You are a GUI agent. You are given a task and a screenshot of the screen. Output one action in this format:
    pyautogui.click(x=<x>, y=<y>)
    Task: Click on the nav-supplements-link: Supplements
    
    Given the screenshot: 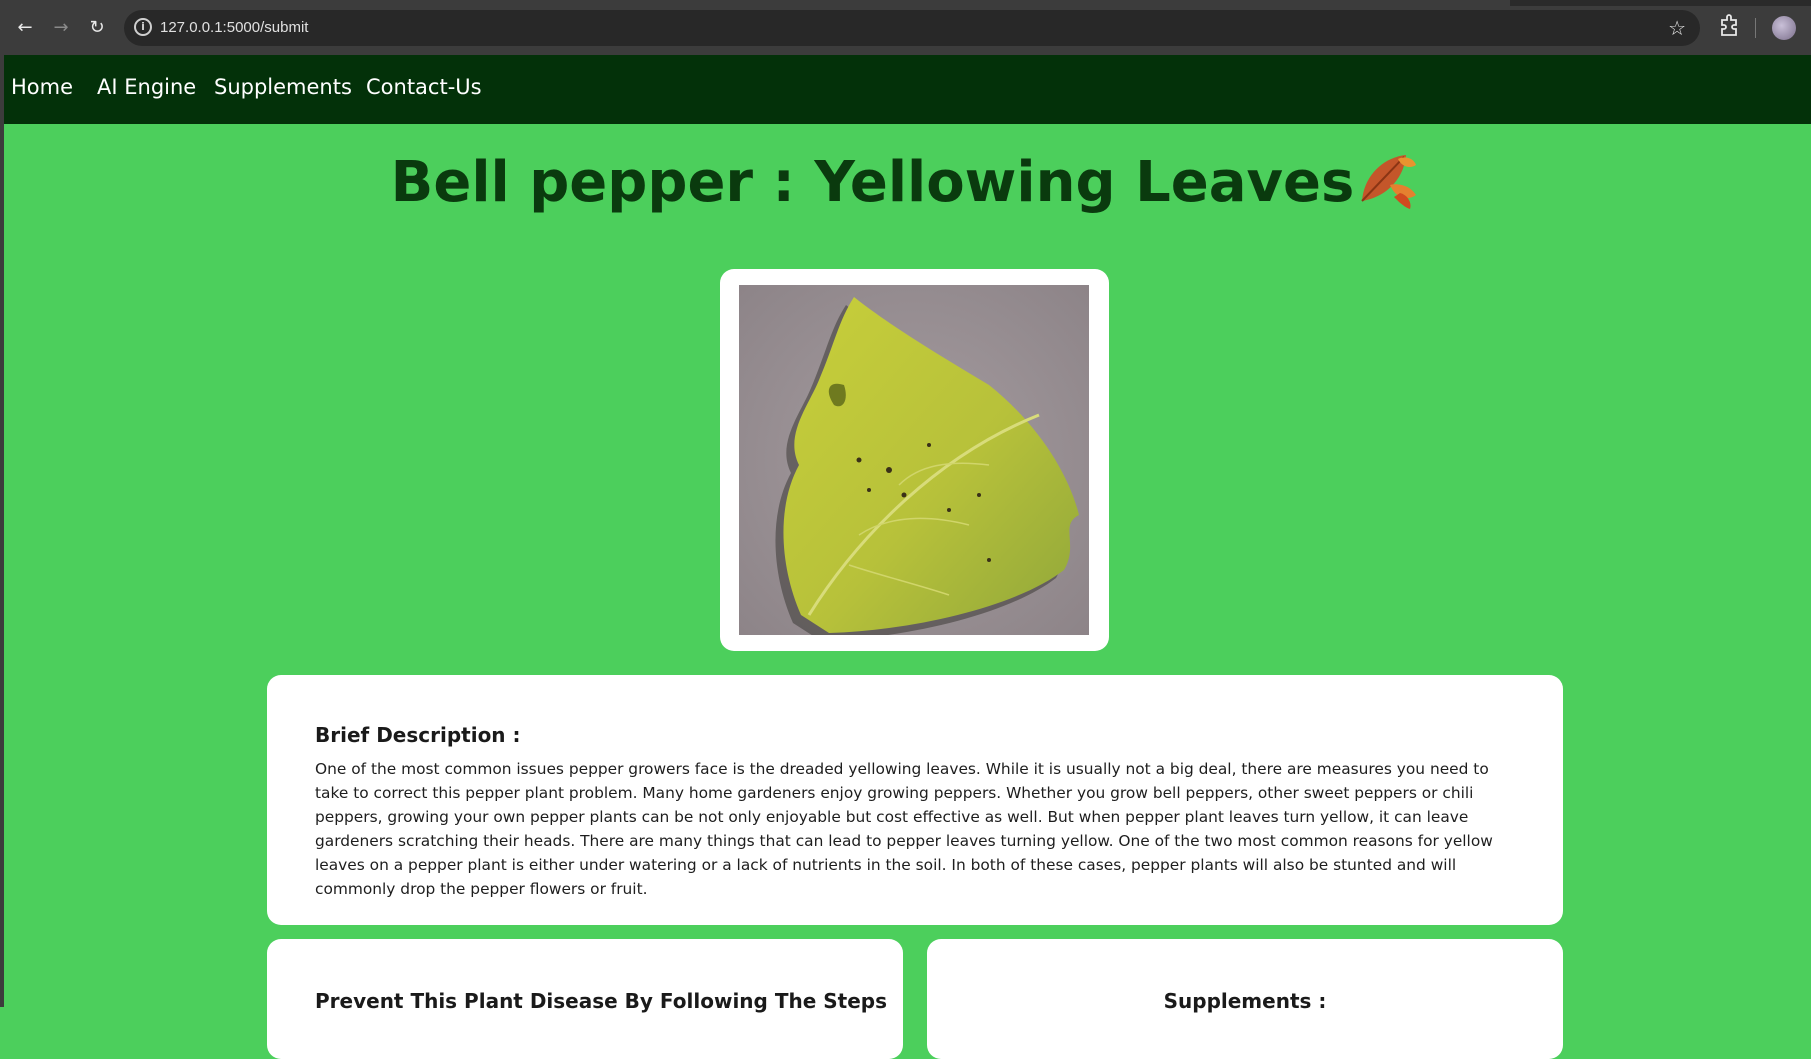 What is the action you would take?
    pyautogui.click(x=283, y=87)
    